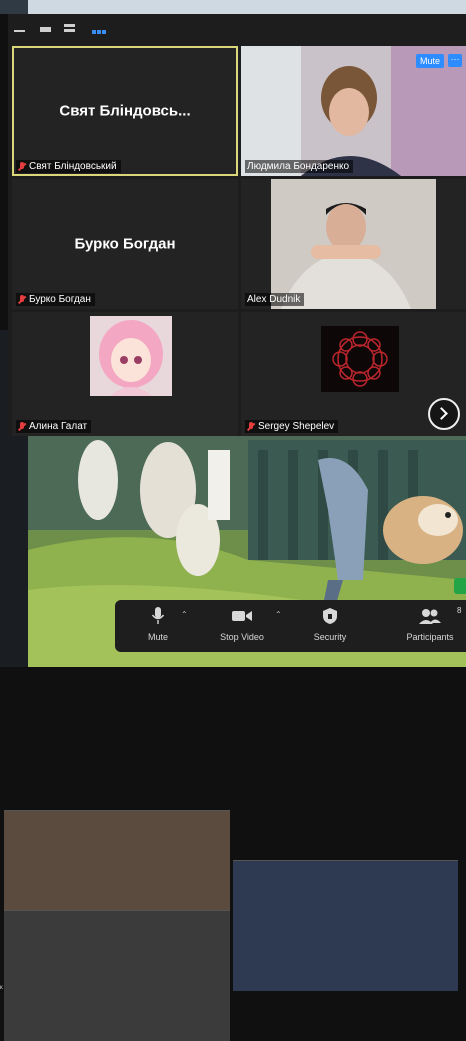 The height and width of the screenshot is (1041, 466). Describe the element at coordinates (73, 166) in the screenshot. I see `participant-name: Свят Бліндовський` at that location.